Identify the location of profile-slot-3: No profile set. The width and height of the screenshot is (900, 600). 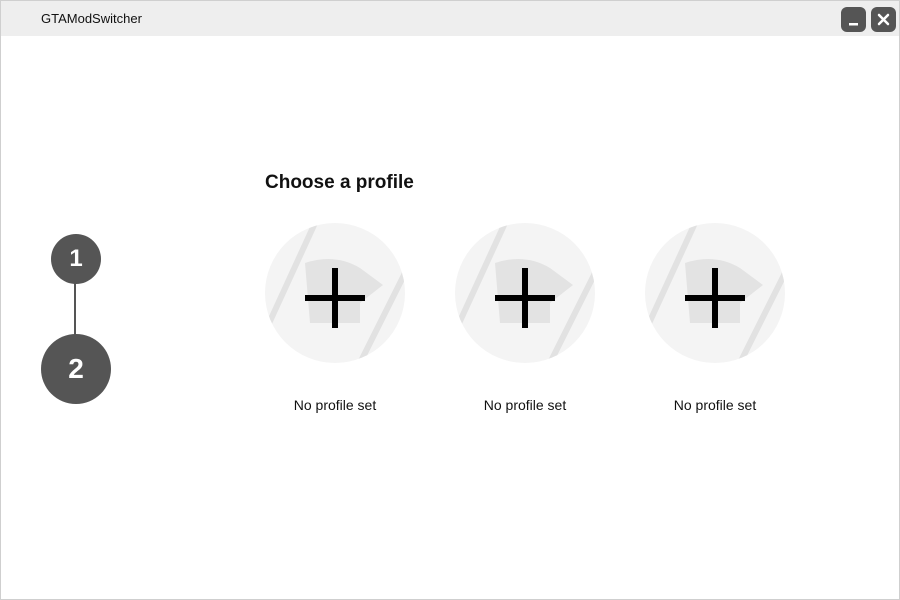
(715, 323).